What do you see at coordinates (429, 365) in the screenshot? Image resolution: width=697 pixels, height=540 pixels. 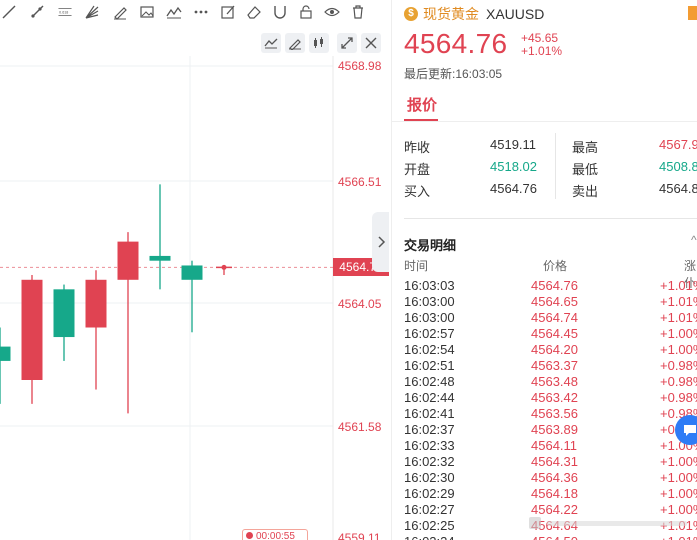 I see `trade-time: 16:02:51` at bounding box center [429, 365].